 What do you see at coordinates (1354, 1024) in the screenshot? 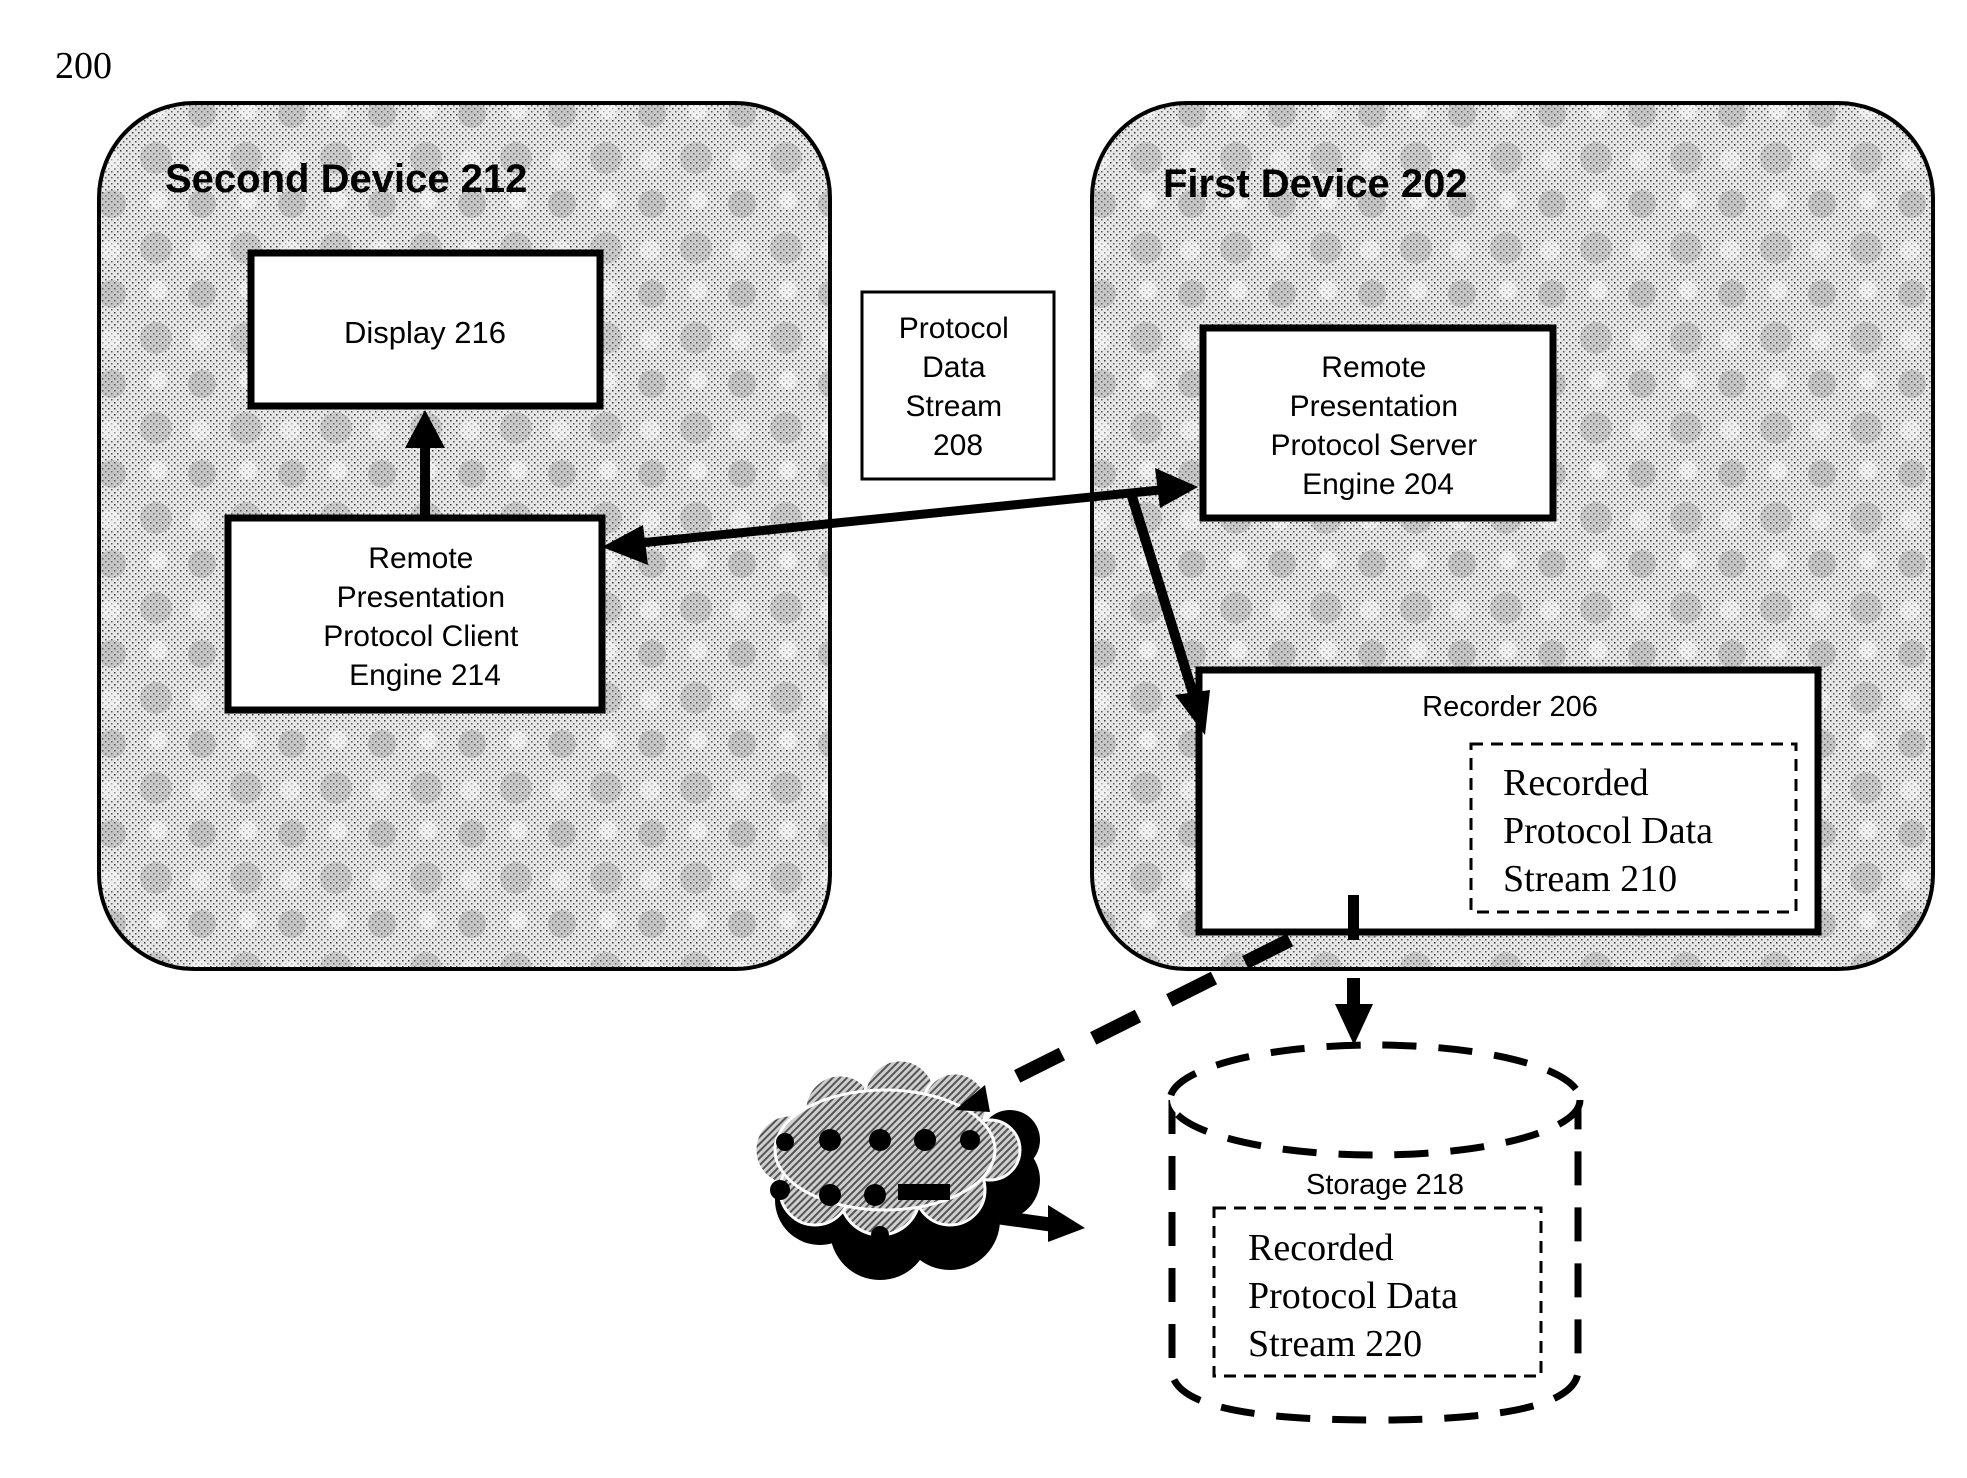
I see `arrowhead-down-icon` at bounding box center [1354, 1024].